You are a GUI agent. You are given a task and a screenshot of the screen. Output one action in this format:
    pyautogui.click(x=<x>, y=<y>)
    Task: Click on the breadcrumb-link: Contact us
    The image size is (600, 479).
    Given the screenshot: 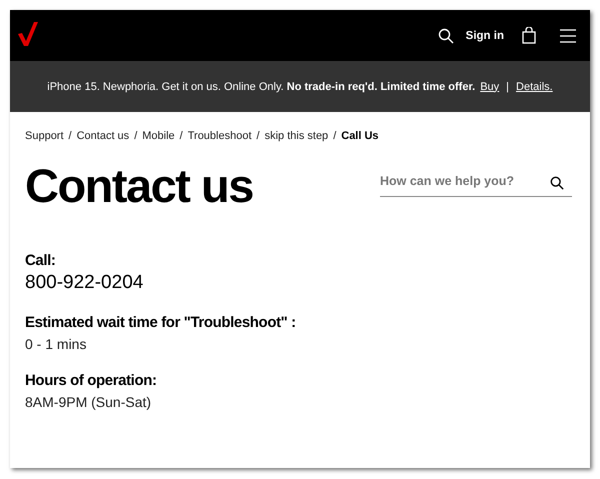 What is the action you would take?
    pyautogui.click(x=103, y=136)
    